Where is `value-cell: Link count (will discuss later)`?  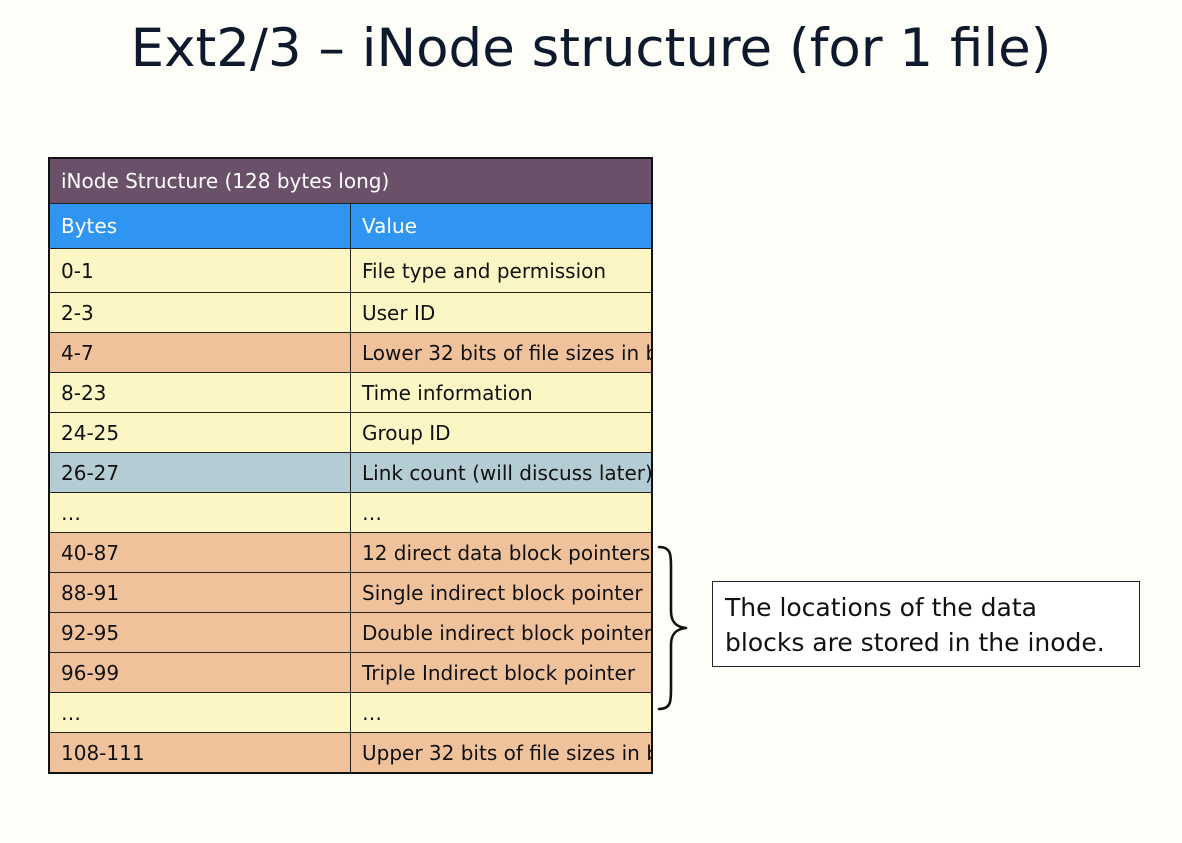 value-cell: Link count (will discuss later) is located at coordinates (501, 472).